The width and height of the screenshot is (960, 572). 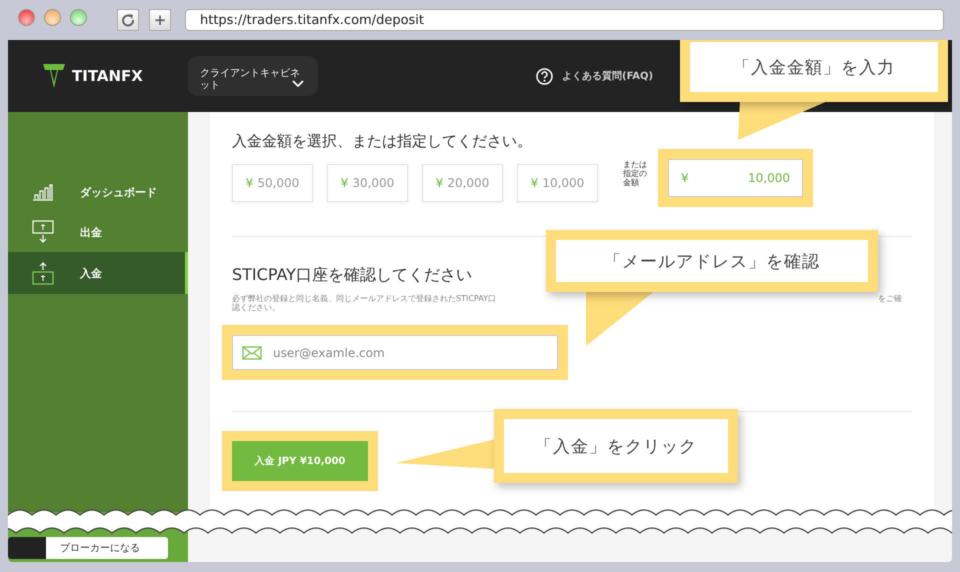 I want to click on withdraw-icon, so click(x=43, y=232).